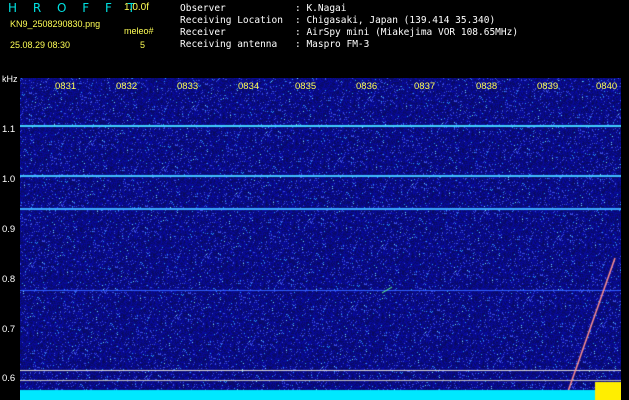 Image resolution: width=629 pixels, height=400 pixels. What do you see at coordinates (127, 86) in the screenshot?
I see `x-tick-label: 0832` at bounding box center [127, 86].